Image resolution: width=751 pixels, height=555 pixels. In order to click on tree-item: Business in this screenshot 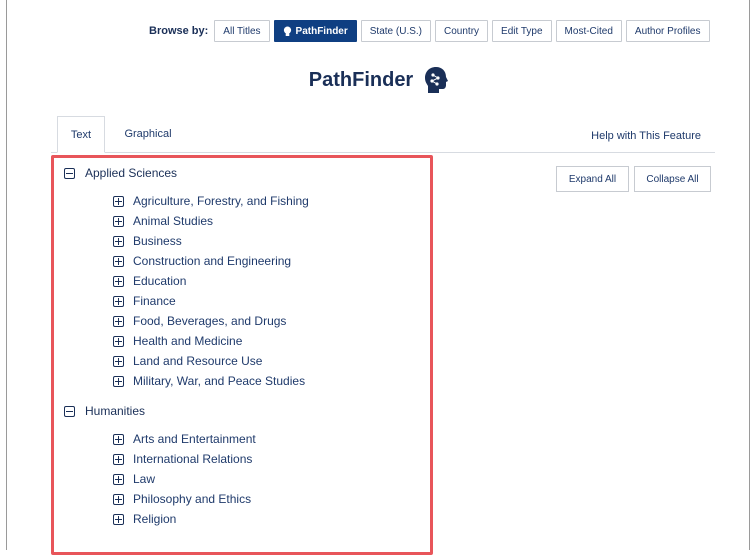, I will do `click(211, 241)`.